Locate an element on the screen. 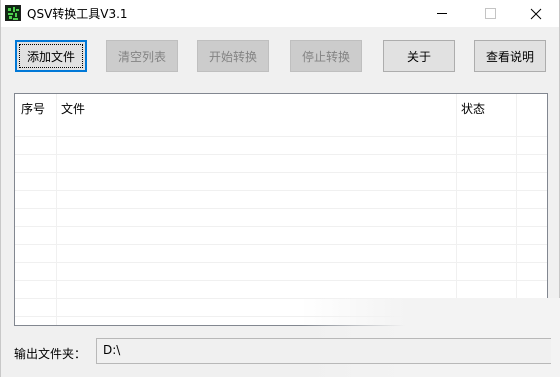 Image resolution: width=560 pixels, height=377 pixels. close-button is located at coordinates (536, 13).